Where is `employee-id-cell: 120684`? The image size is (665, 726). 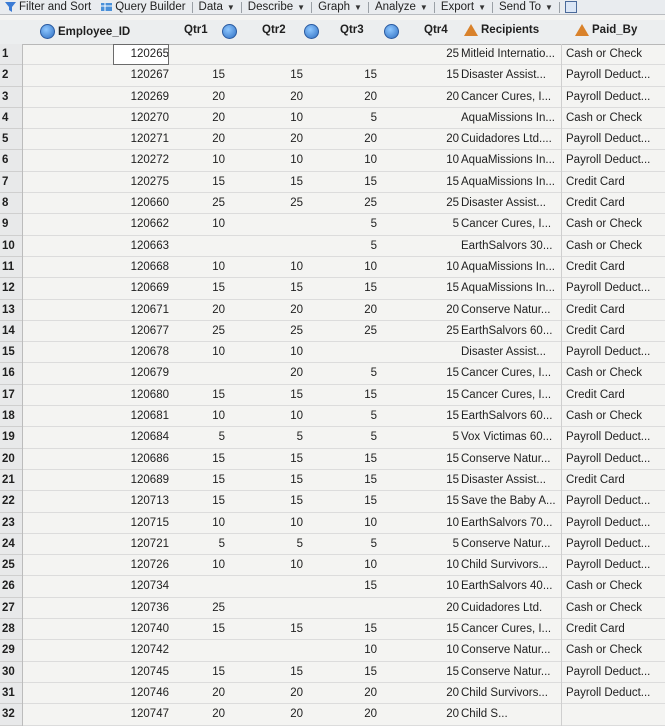 employee-id-cell: 120684 is located at coordinates (141, 437).